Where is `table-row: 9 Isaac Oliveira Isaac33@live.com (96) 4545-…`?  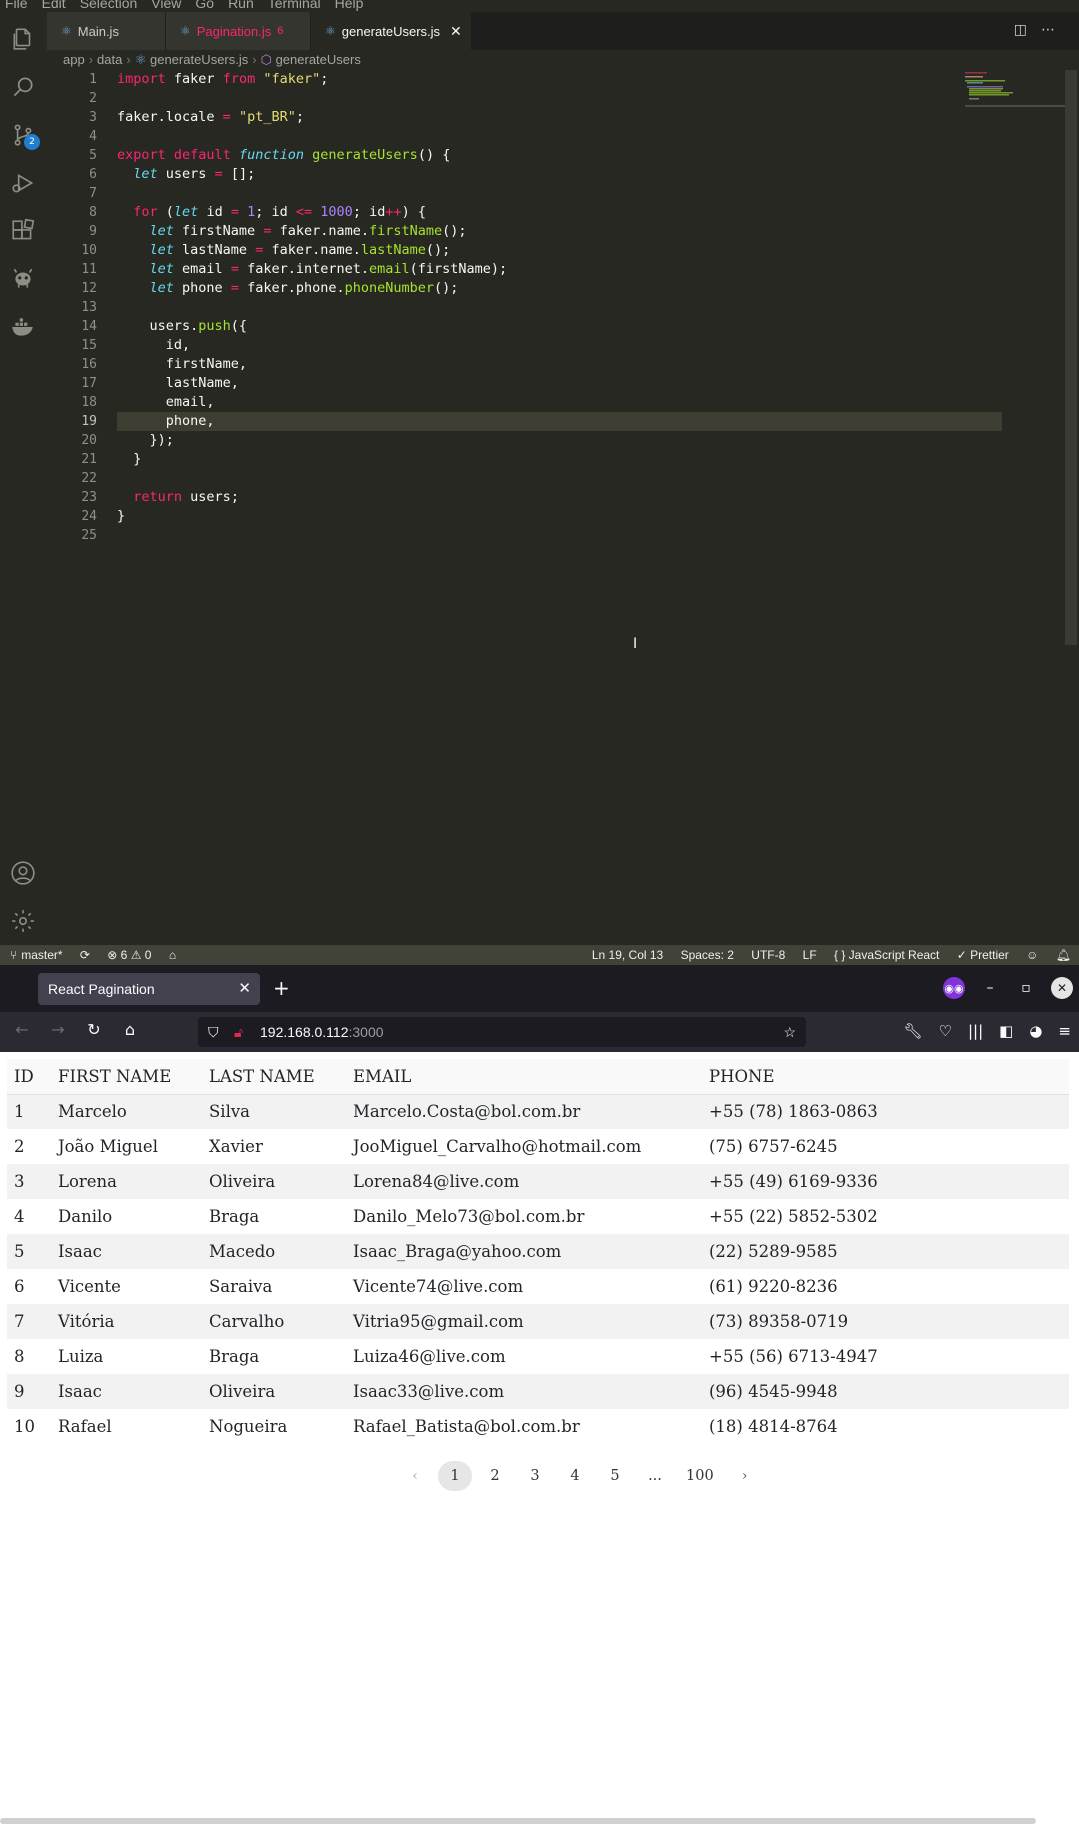 table-row: 9 Isaac Oliveira Isaac33@live.com (96) 4545-… is located at coordinates (538, 1391).